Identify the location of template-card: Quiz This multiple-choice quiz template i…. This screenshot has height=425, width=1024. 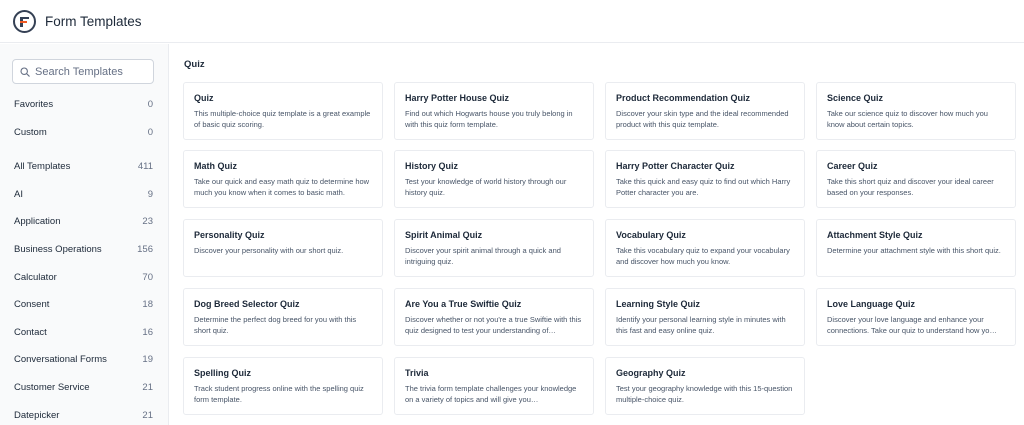
(283, 111).